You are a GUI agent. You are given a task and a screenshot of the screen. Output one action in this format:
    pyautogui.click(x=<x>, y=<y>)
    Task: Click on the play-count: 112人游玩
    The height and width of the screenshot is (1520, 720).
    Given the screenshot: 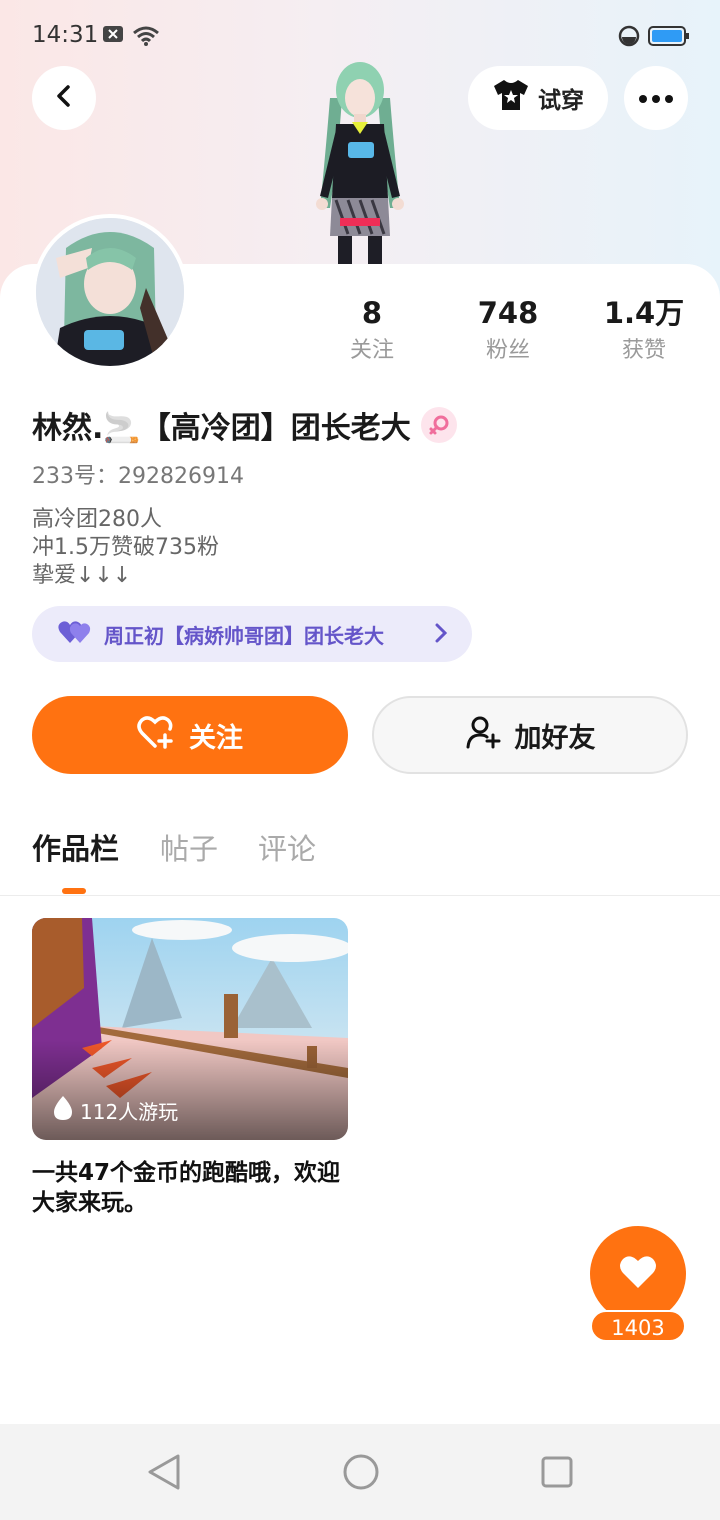 What is the action you would take?
    pyautogui.click(x=115, y=1110)
    